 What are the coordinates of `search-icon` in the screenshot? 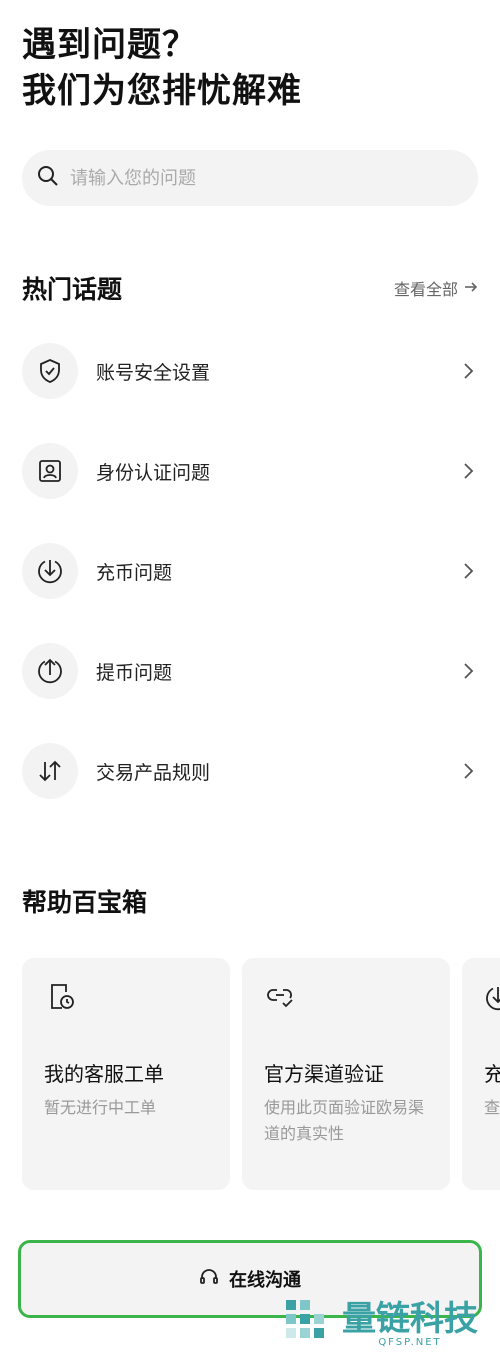 It's located at (48, 178).